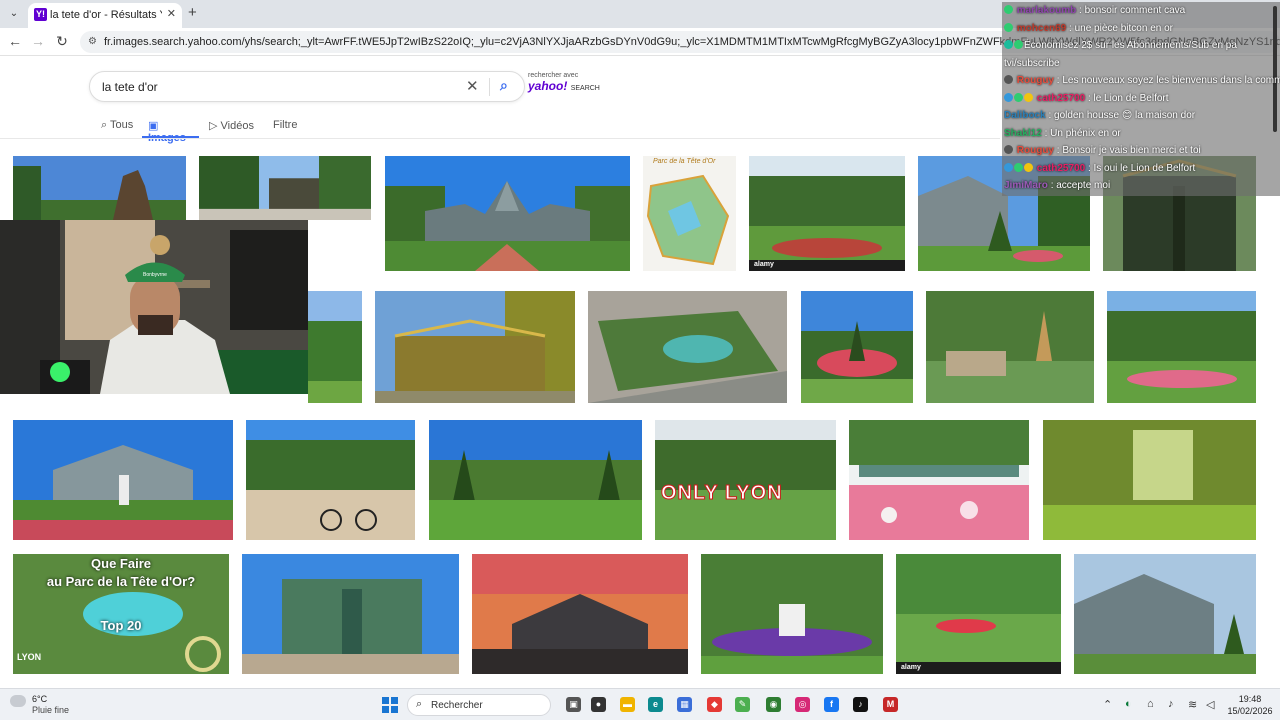  What do you see at coordinates (890, 704) in the screenshot?
I see `shield-app-icon: M` at bounding box center [890, 704].